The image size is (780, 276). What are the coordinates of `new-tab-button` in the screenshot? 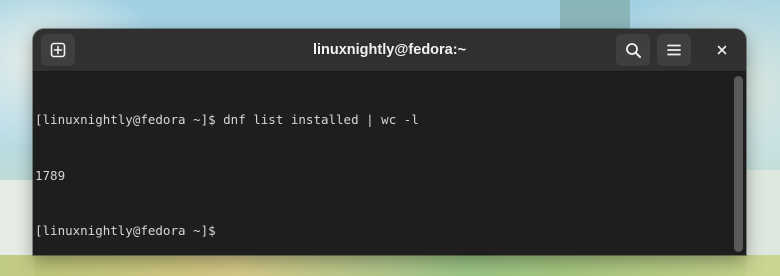 It's located at (58, 50).